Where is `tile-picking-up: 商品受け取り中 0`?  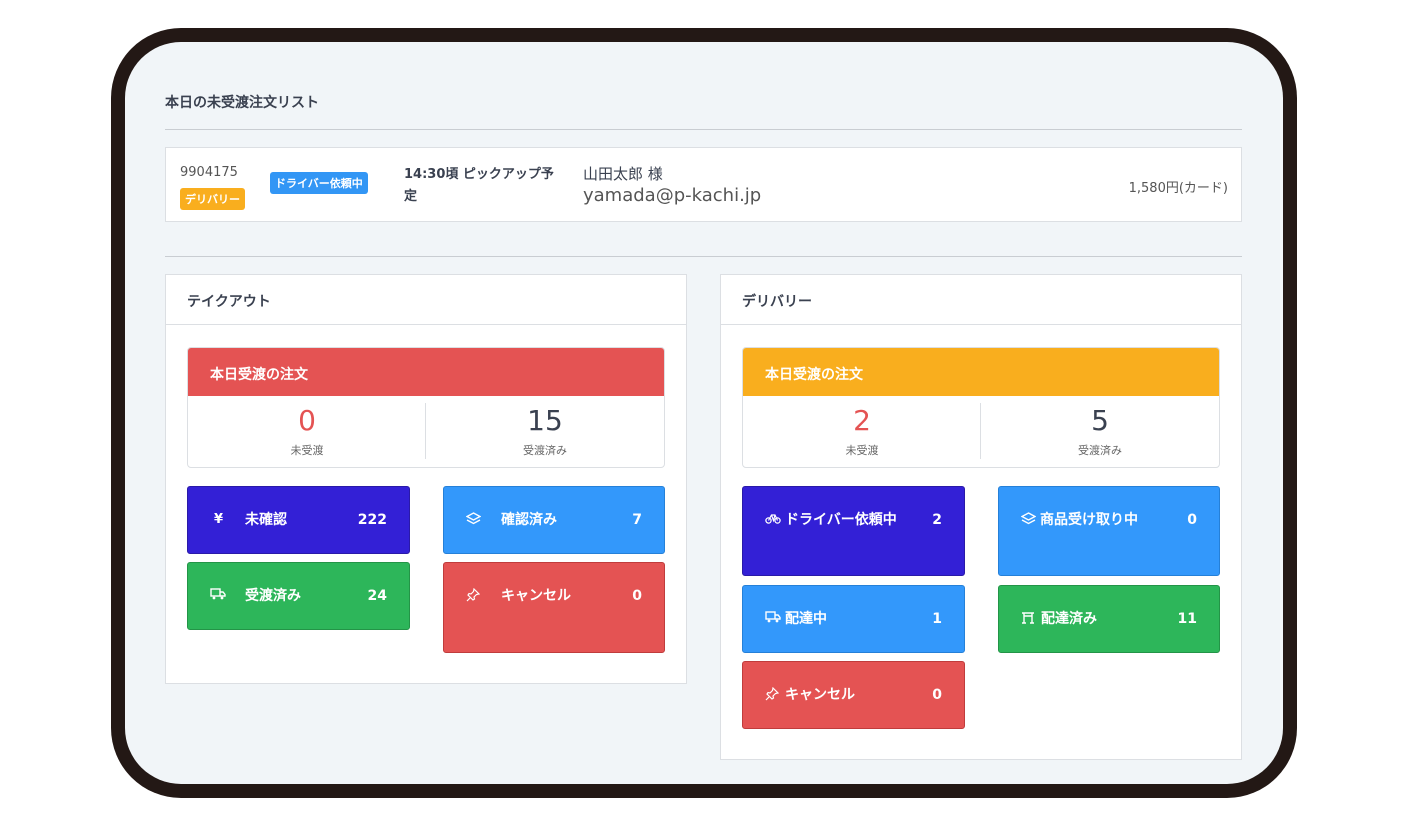 tile-picking-up: 商品受け取り中 0 is located at coordinates (1109, 531).